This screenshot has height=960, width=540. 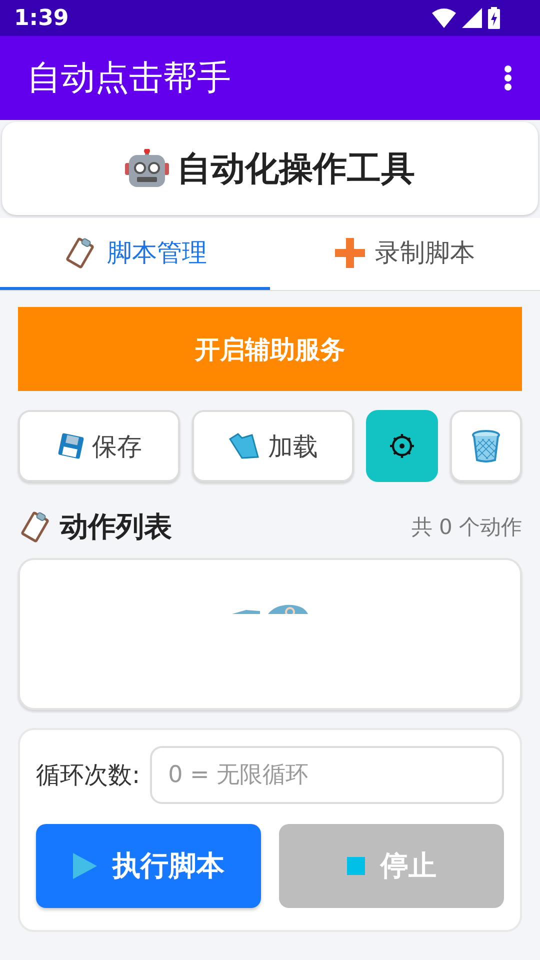 What do you see at coordinates (296, 169) in the screenshot?
I see `header-title: 自动化操作工具` at bounding box center [296, 169].